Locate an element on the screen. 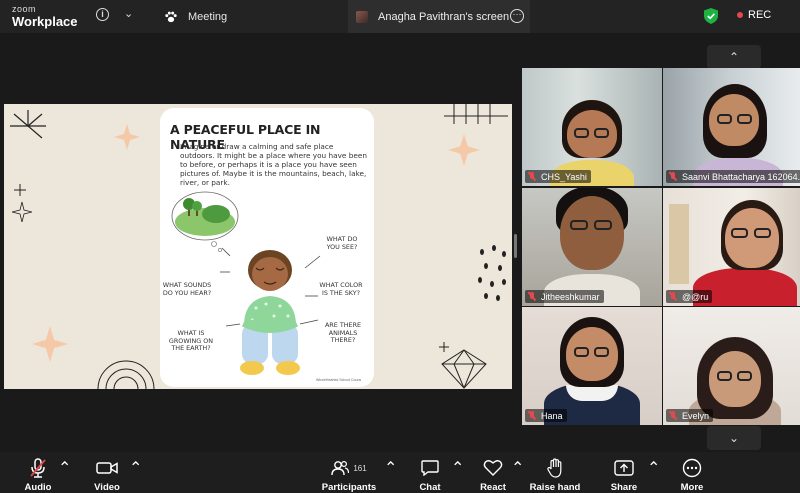 The width and height of the screenshot is (800, 493). dots-decoration-icon is located at coordinates (492, 273).